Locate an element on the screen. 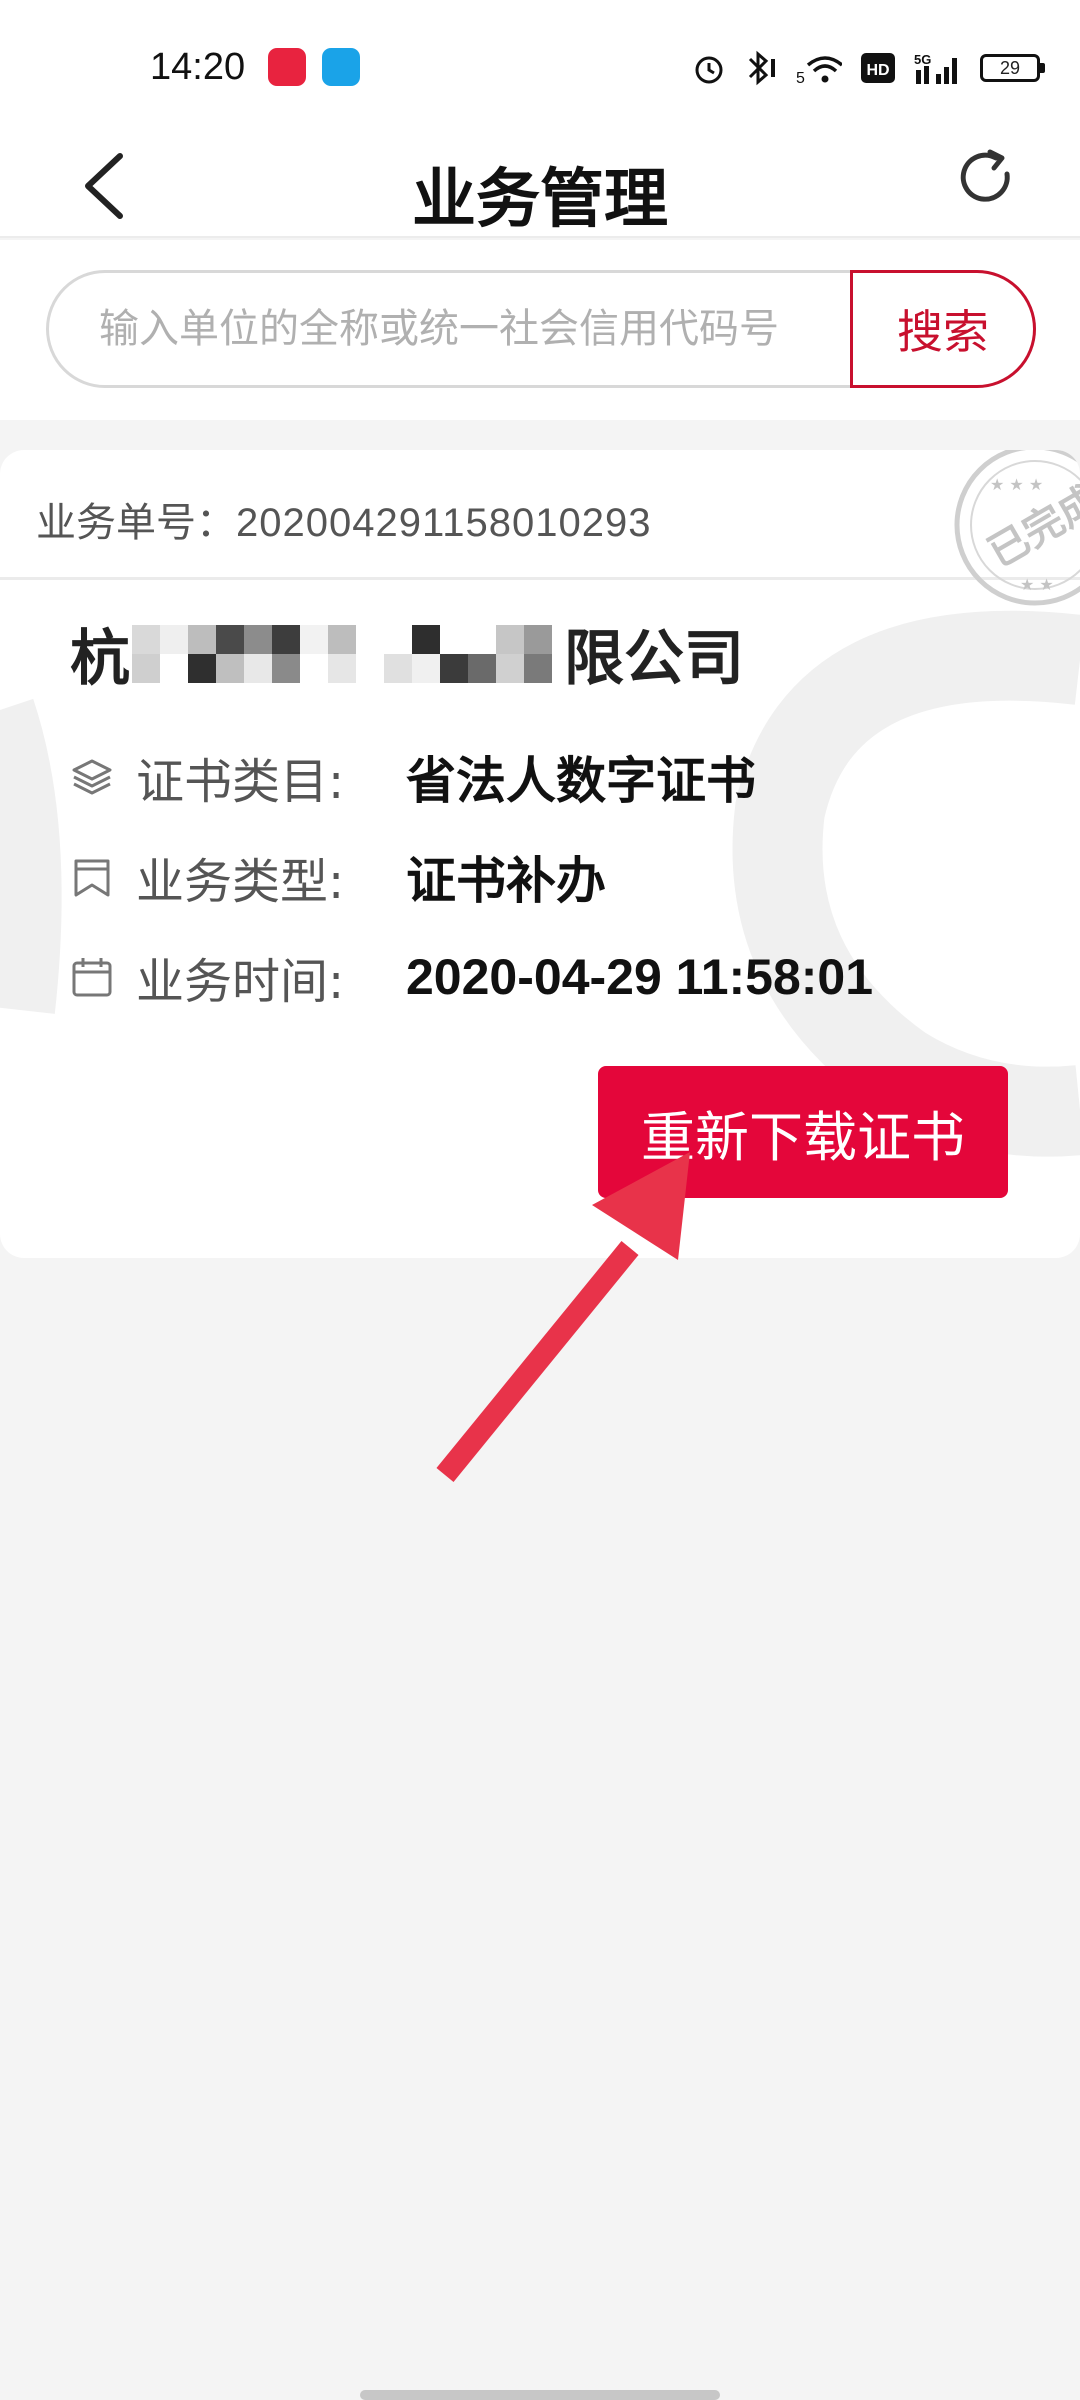 Image resolution: width=1080 pixels, height=2400 pixels. svg-text: 5G is located at coordinates (922, 59).